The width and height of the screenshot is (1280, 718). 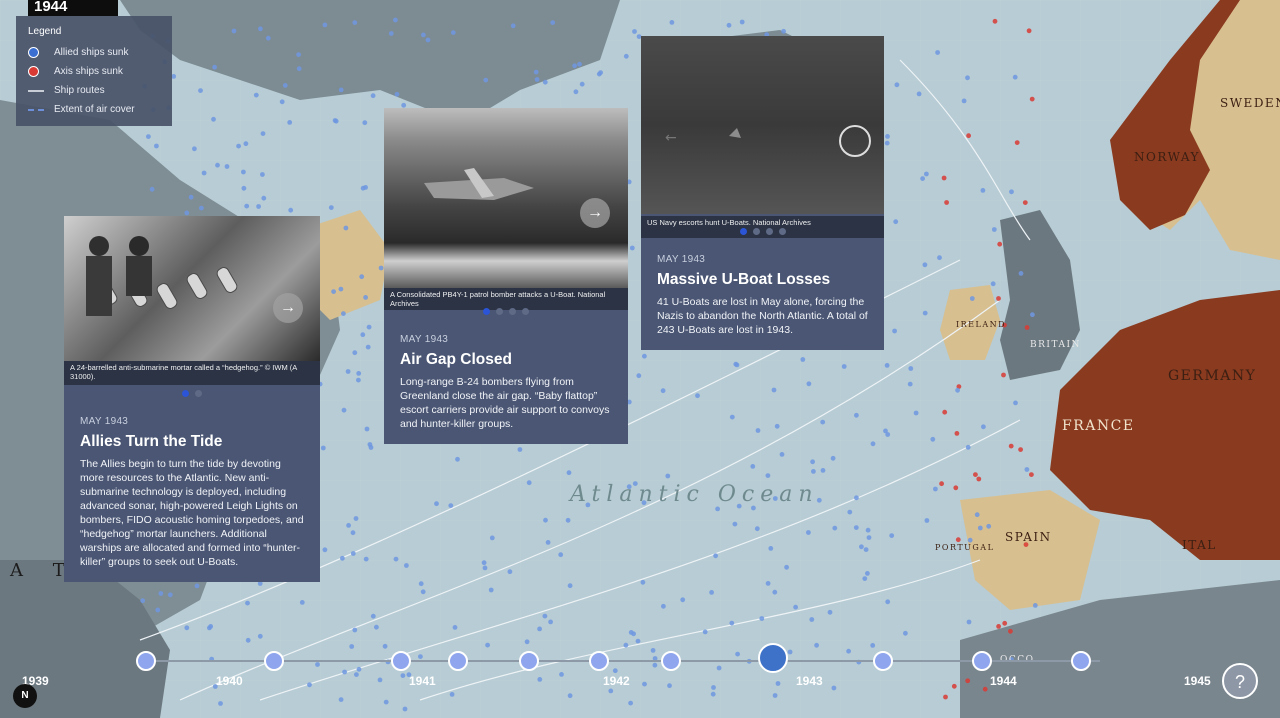 I want to click on italy-label: ITAL, so click(x=1199, y=545).